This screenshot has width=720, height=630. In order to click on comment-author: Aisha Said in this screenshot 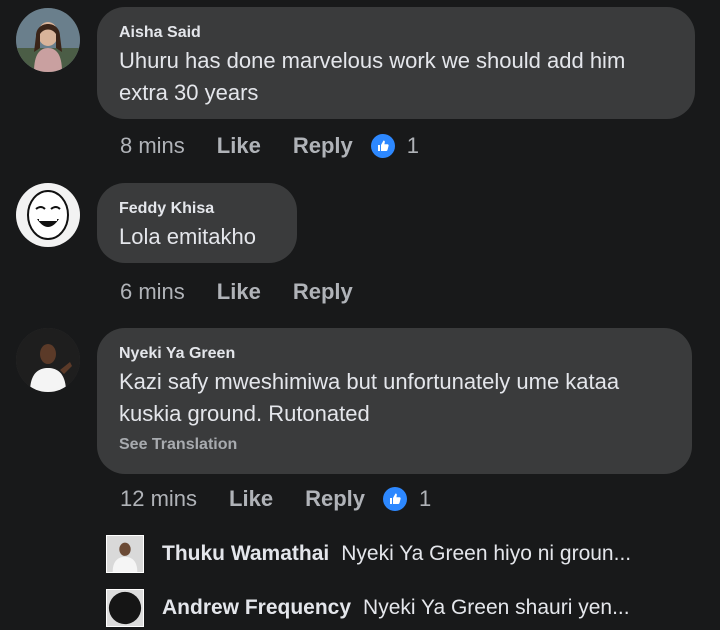, I will do `click(396, 33)`.